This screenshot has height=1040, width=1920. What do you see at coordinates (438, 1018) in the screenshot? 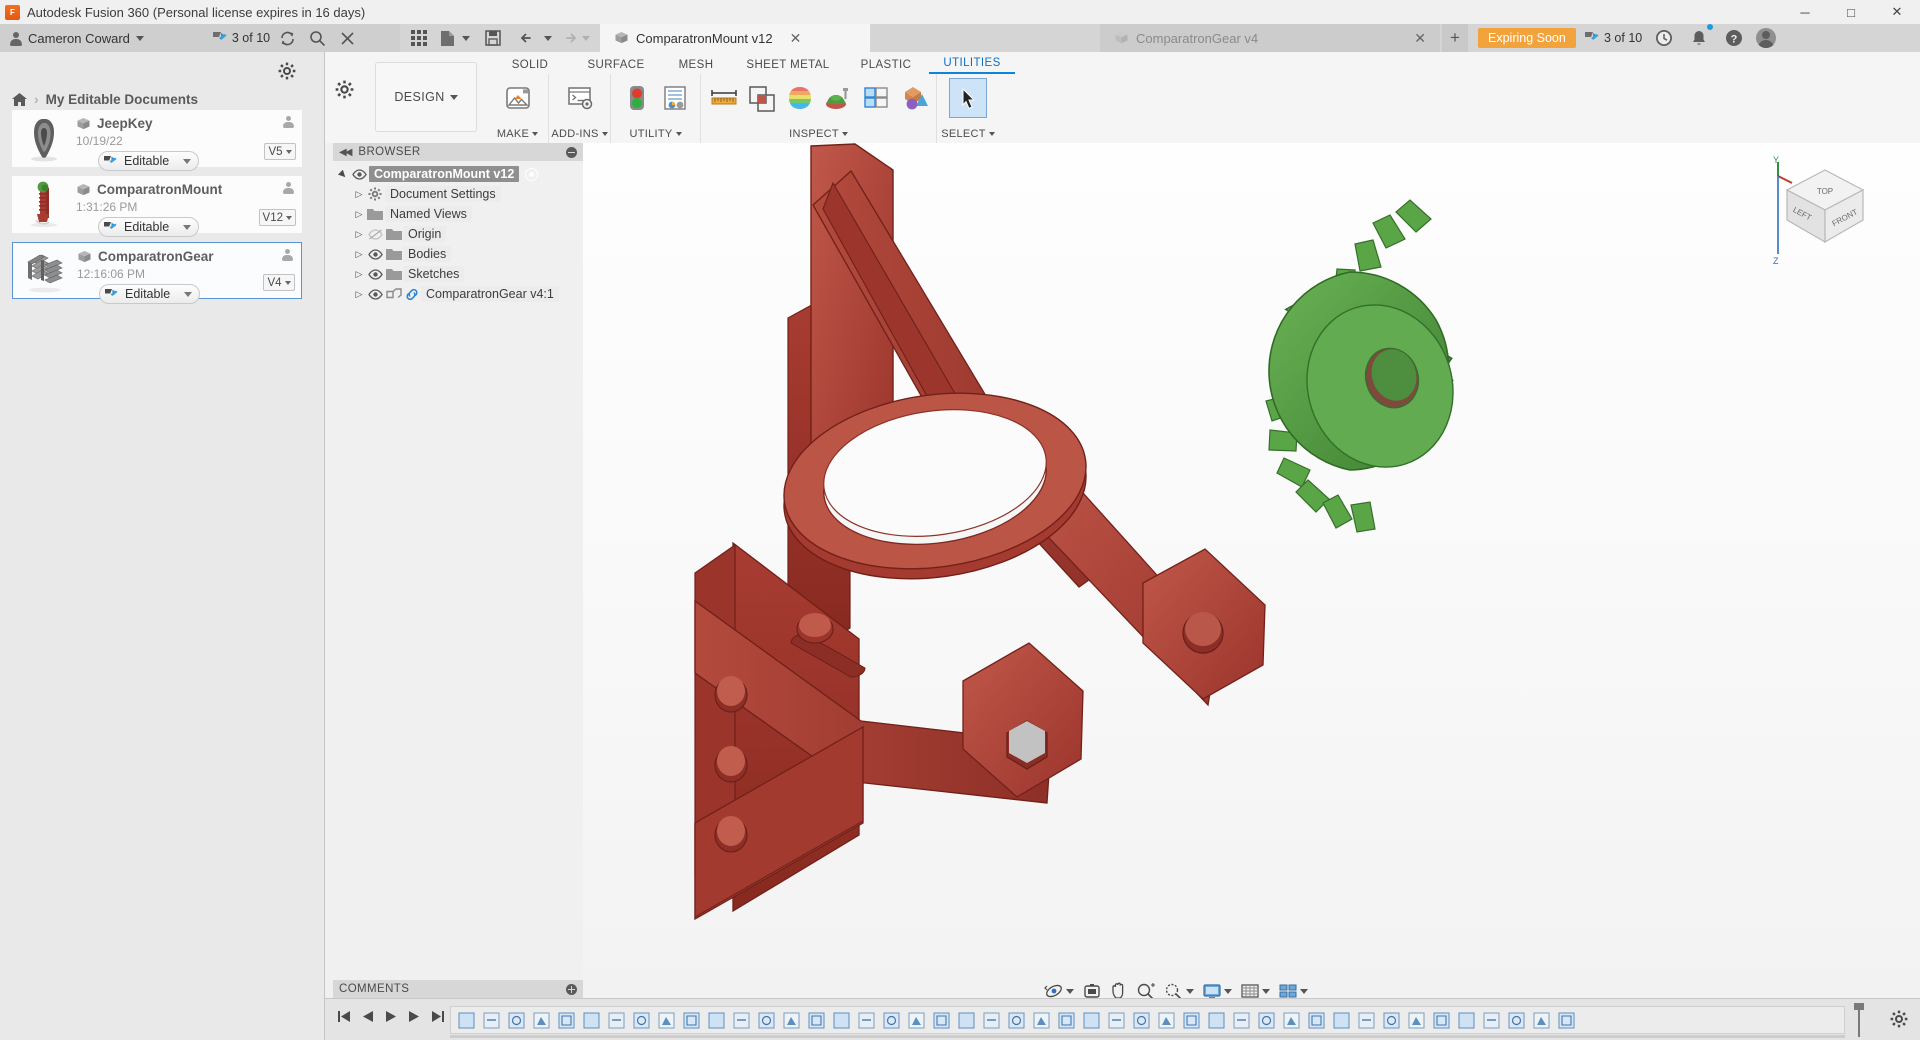
I see `skip-end-icon` at bounding box center [438, 1018].